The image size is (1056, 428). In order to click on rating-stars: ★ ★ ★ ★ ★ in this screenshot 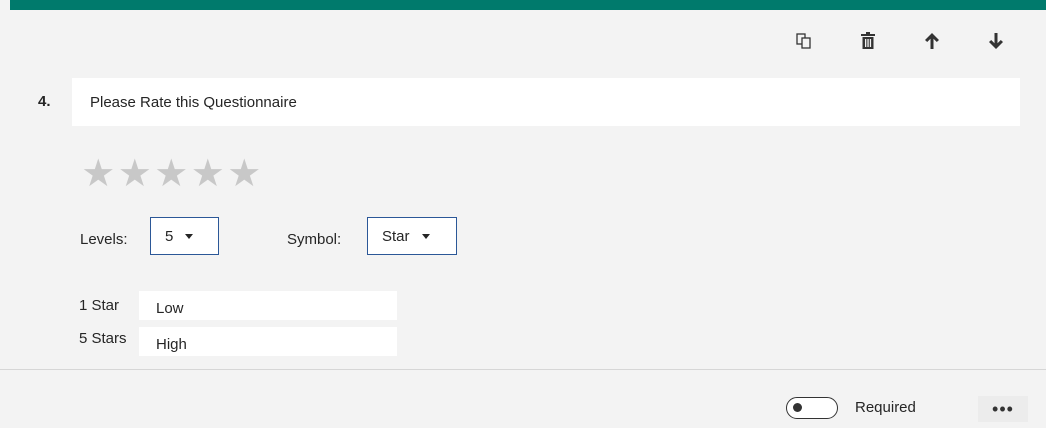, I will do `click(171, 174)`.